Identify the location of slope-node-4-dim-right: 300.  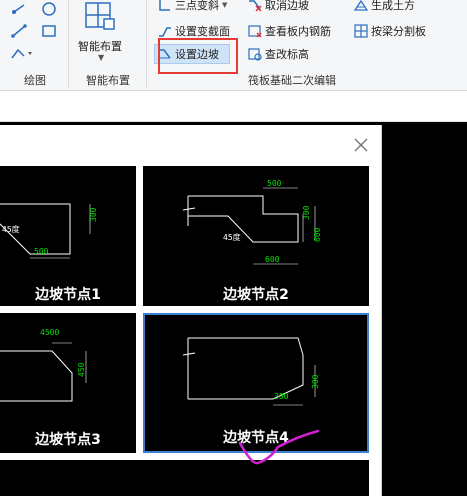
(315, 381).